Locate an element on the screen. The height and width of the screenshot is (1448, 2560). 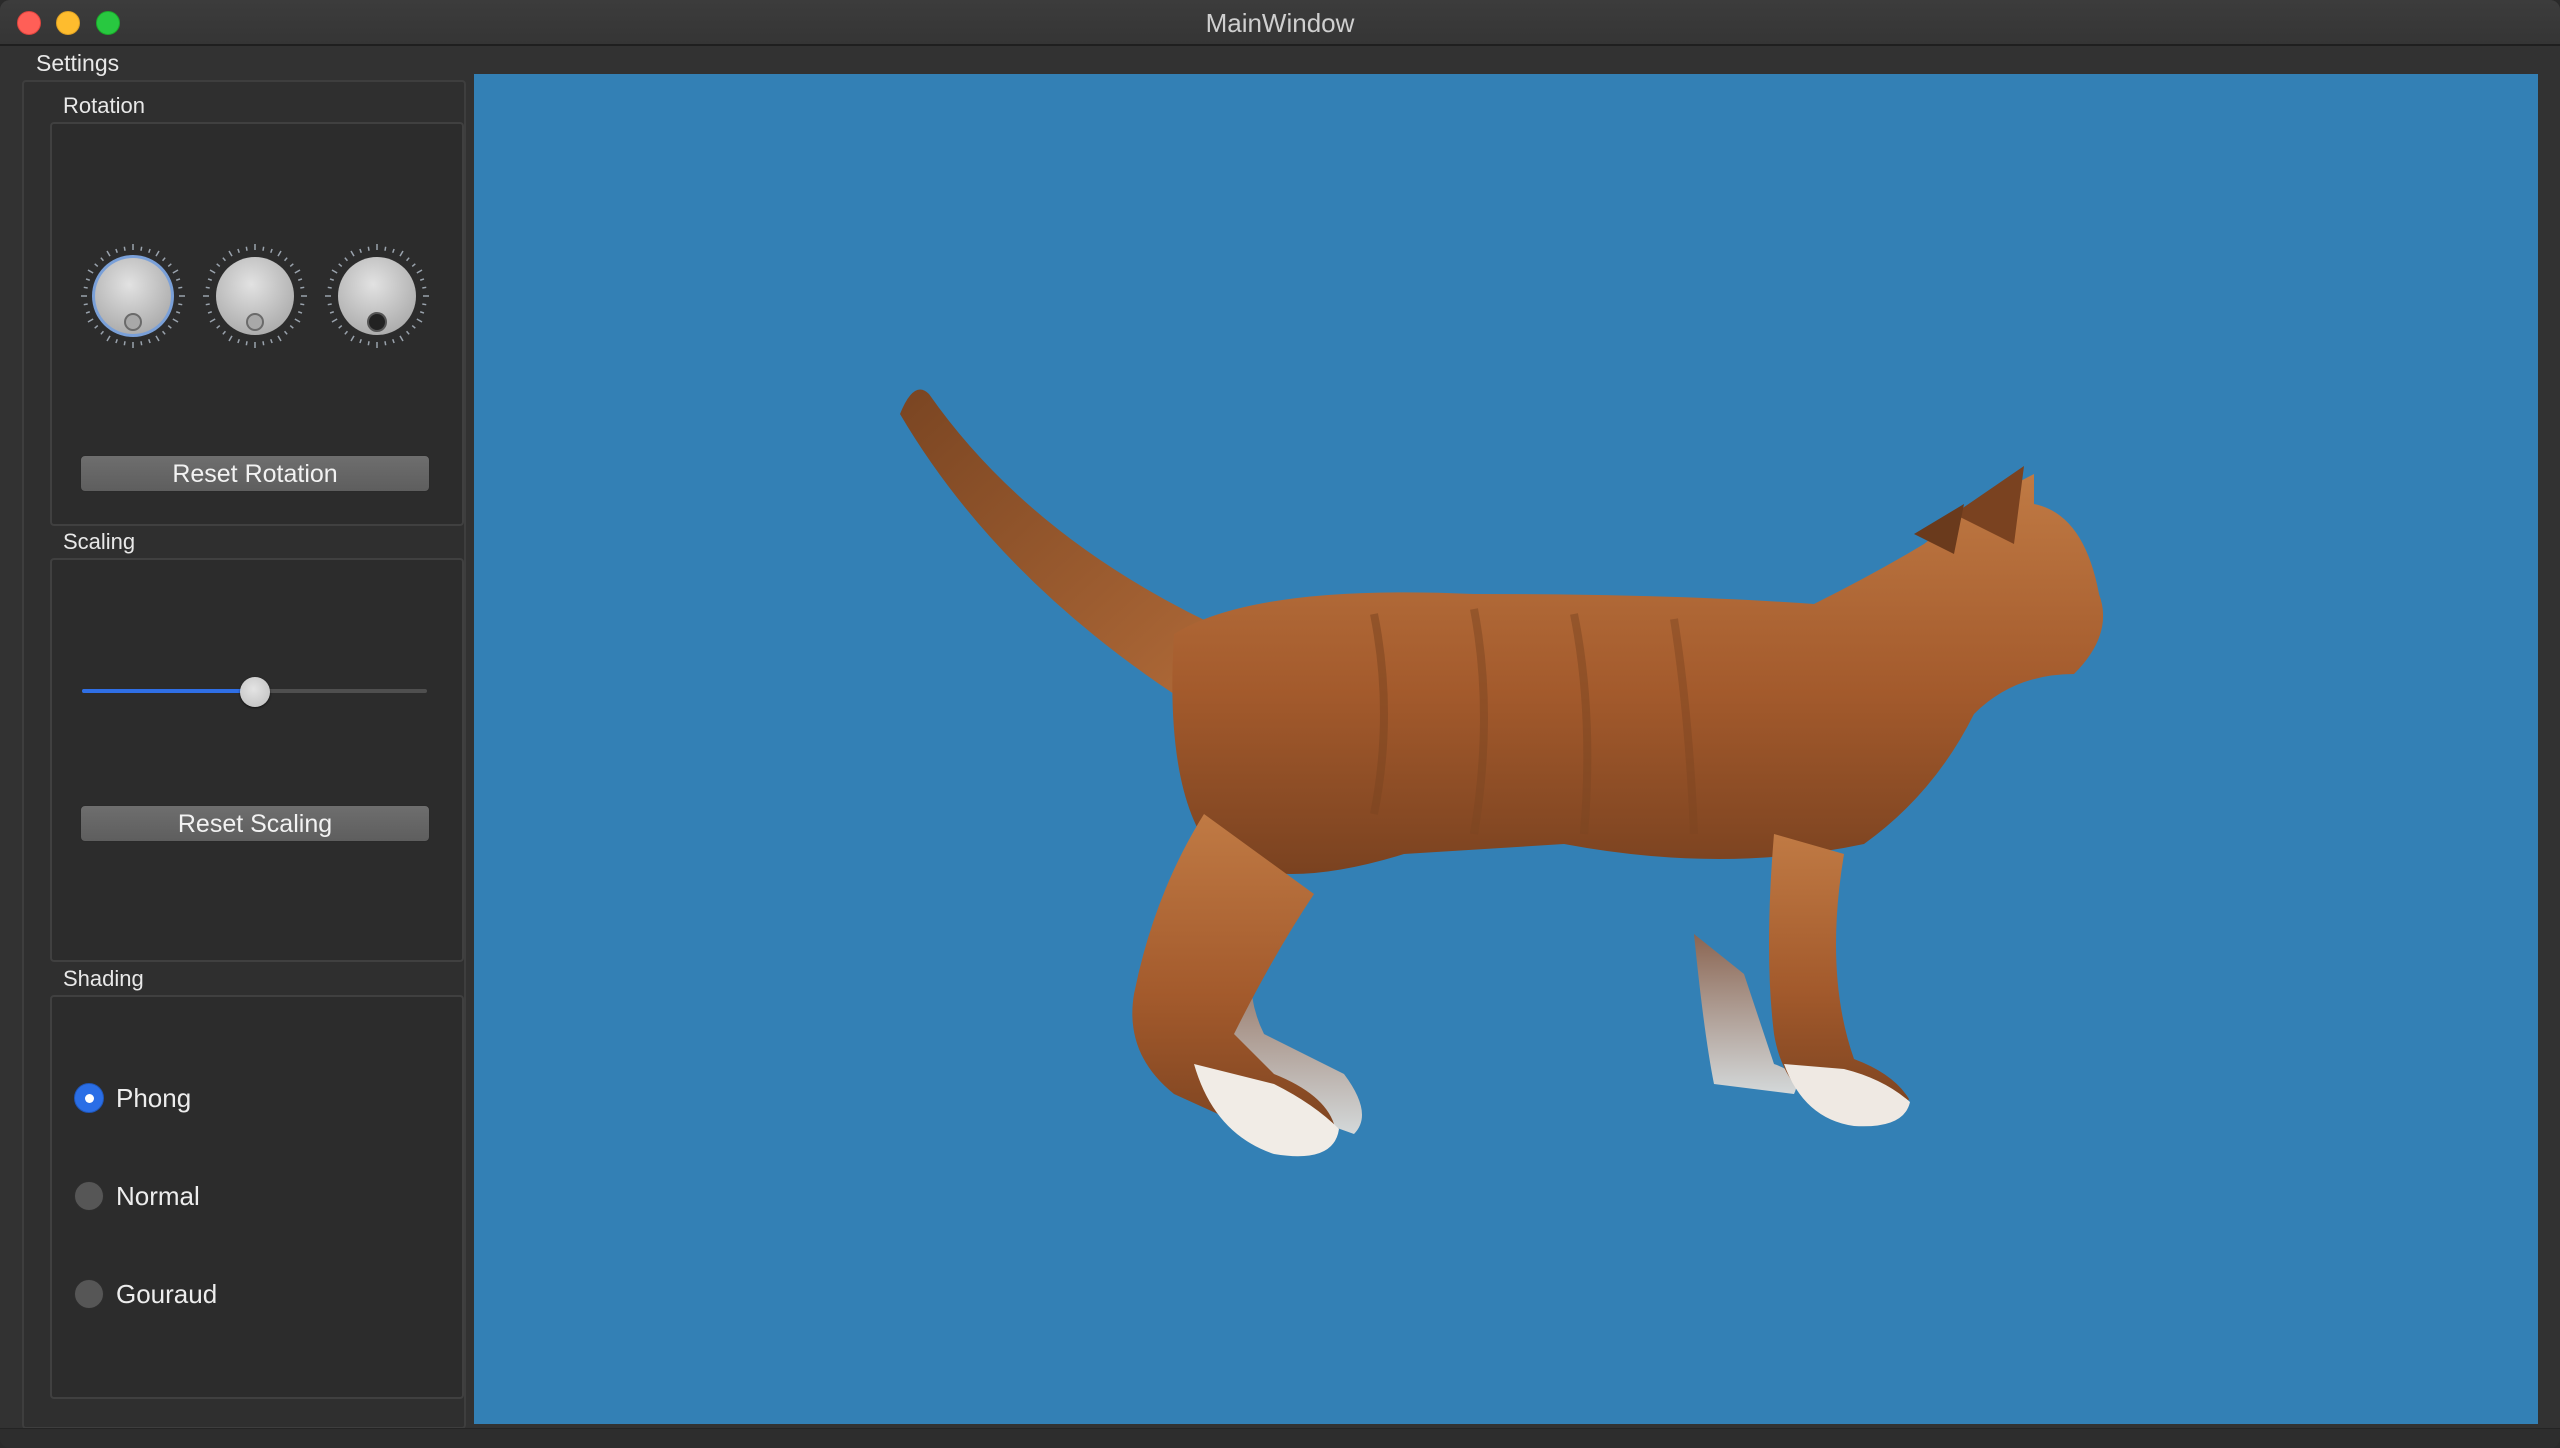
scaling-group is located at coordinates (257, 760).